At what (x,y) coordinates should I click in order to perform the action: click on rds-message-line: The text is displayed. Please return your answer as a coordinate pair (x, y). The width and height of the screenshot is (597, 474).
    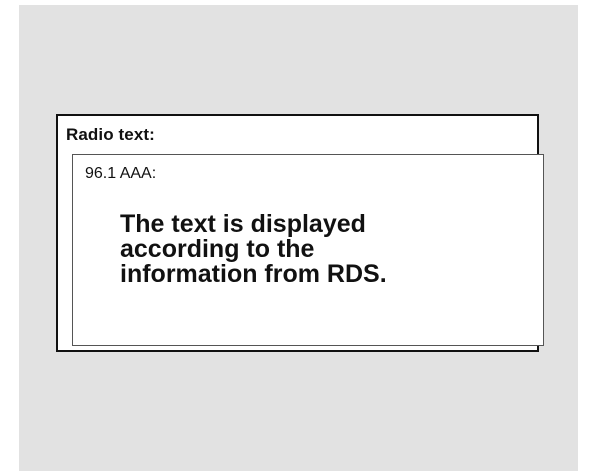
    Looking at the image, I should click on (243, 224).